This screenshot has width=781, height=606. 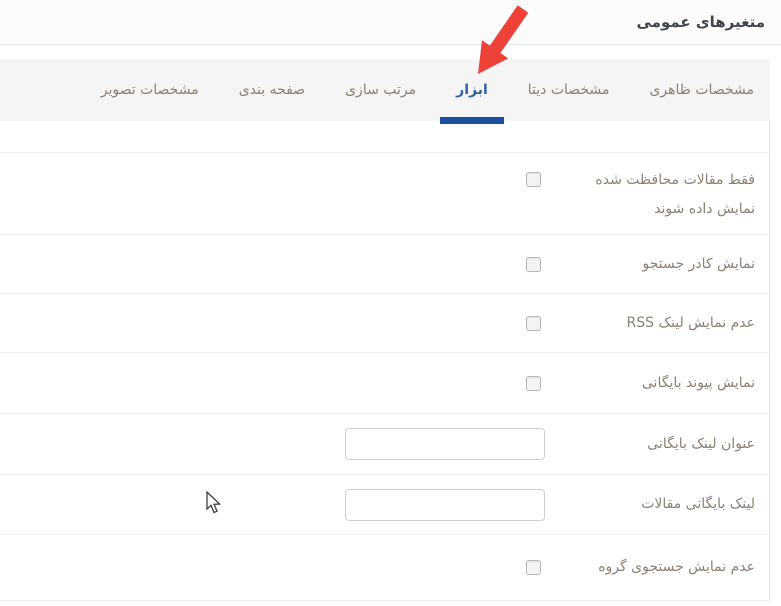 I want to click on page-title: متغیرهای عمومی, so click(x=700, y=22).